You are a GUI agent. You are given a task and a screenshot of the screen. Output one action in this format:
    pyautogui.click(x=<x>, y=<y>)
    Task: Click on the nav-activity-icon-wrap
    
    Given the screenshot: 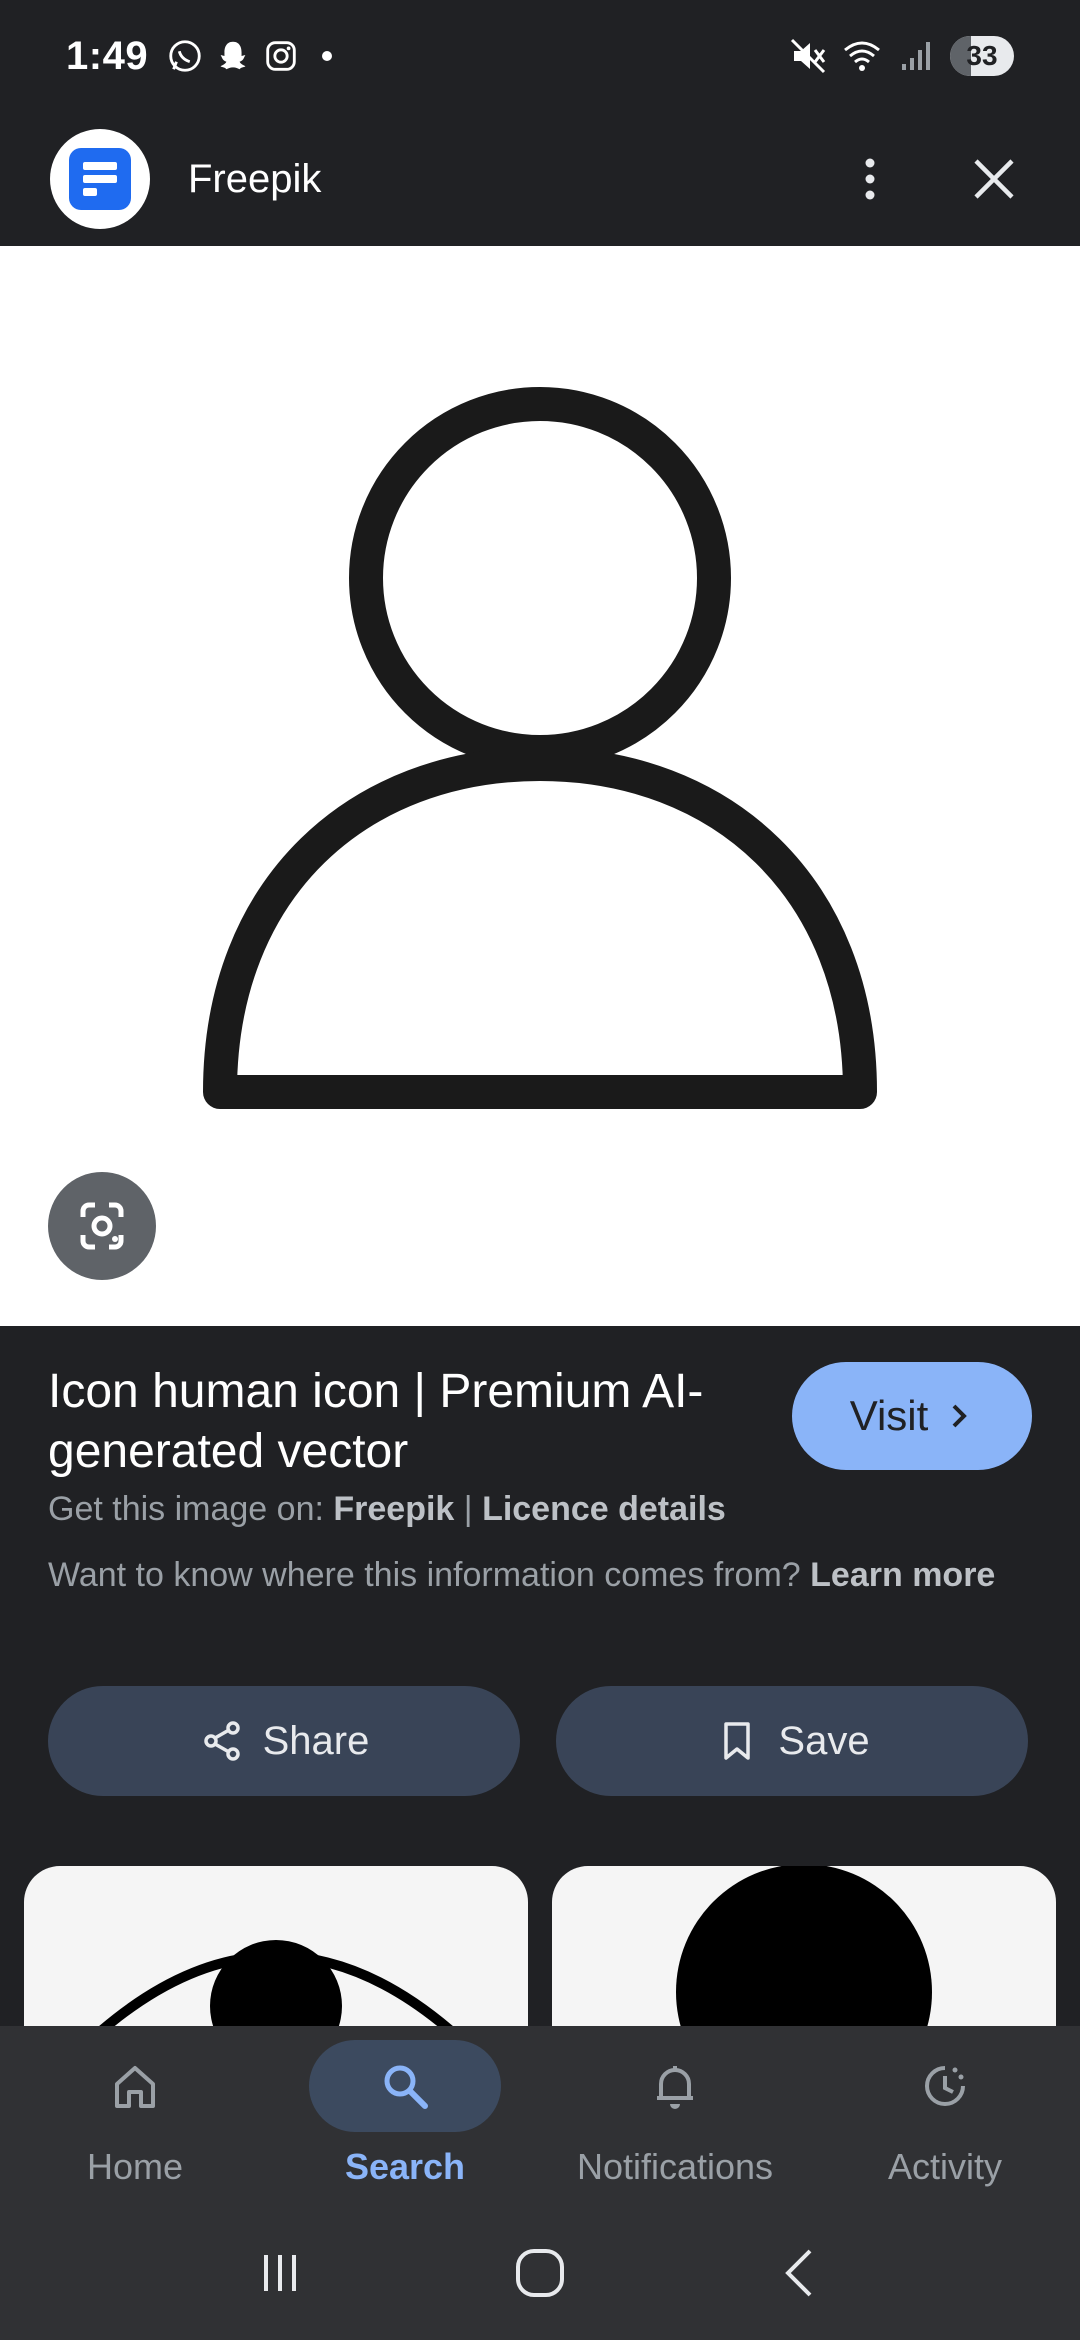 What is the action you would take?
    pyautogui.click(x=945, y=2086)
    